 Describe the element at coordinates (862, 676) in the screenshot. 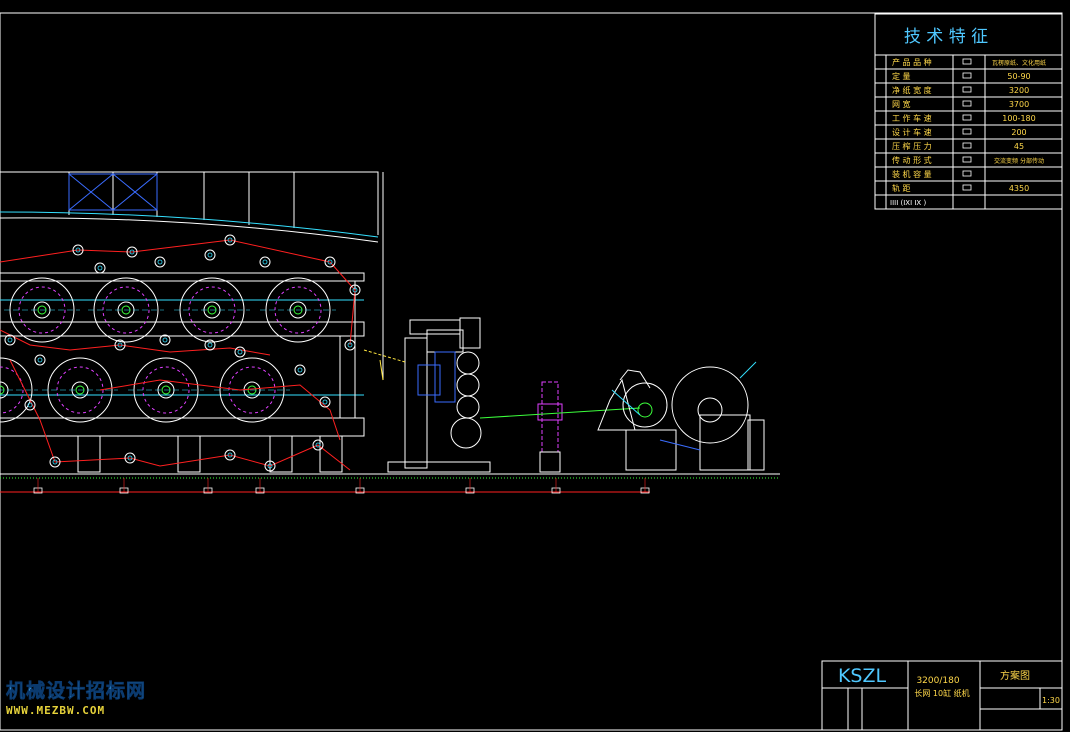

I see `title-block-company: KSZL` at that location.